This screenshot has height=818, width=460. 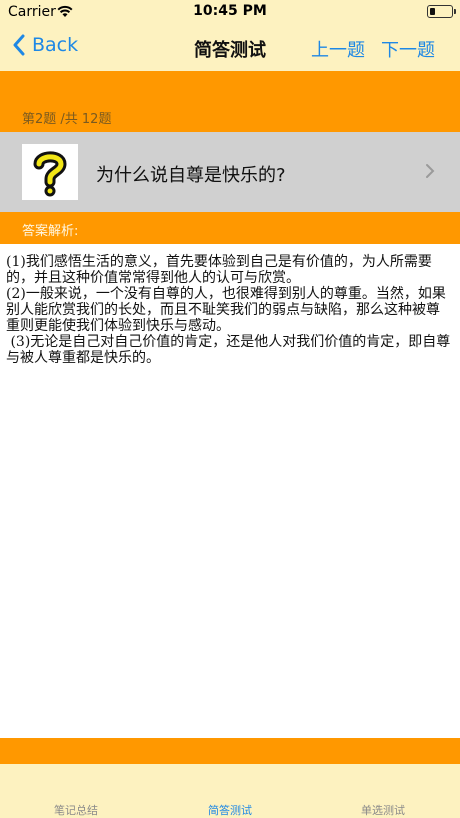 What do you see at coordinates (50, 231) in the screenshot?
I see `answer-label: 答案解析:` at bounding box center [50, 231].